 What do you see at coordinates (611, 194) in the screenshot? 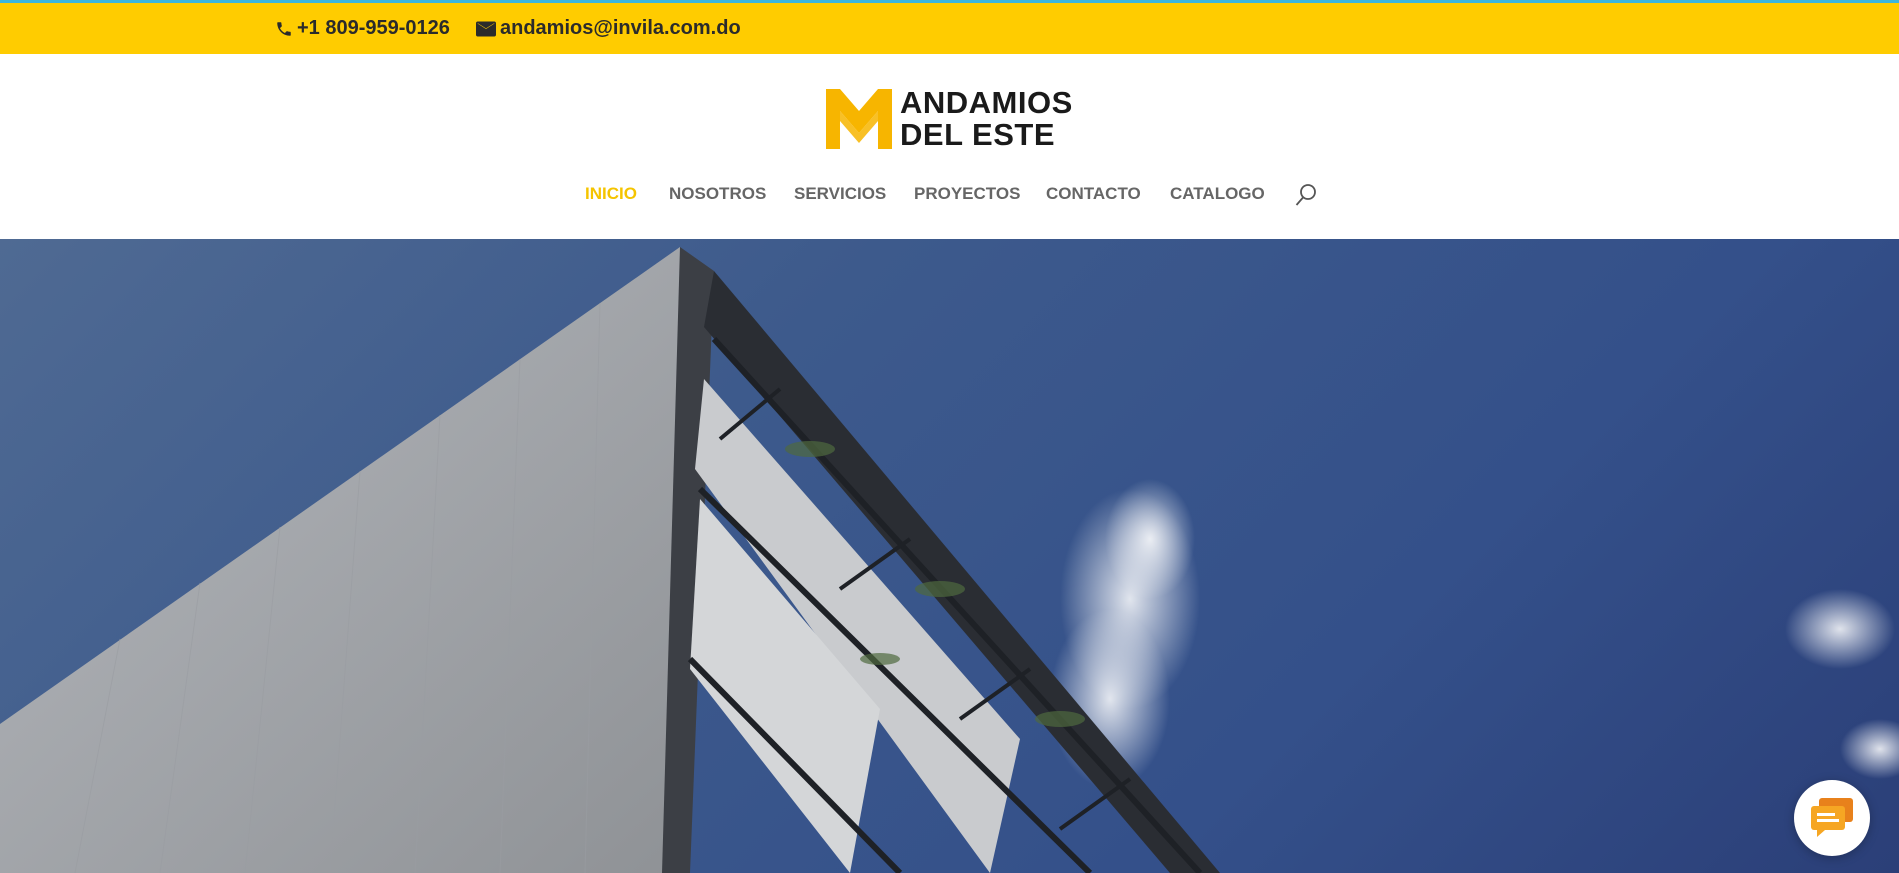
I see `nav-item-inicio: INICIO` at bounding box center [611, 194].